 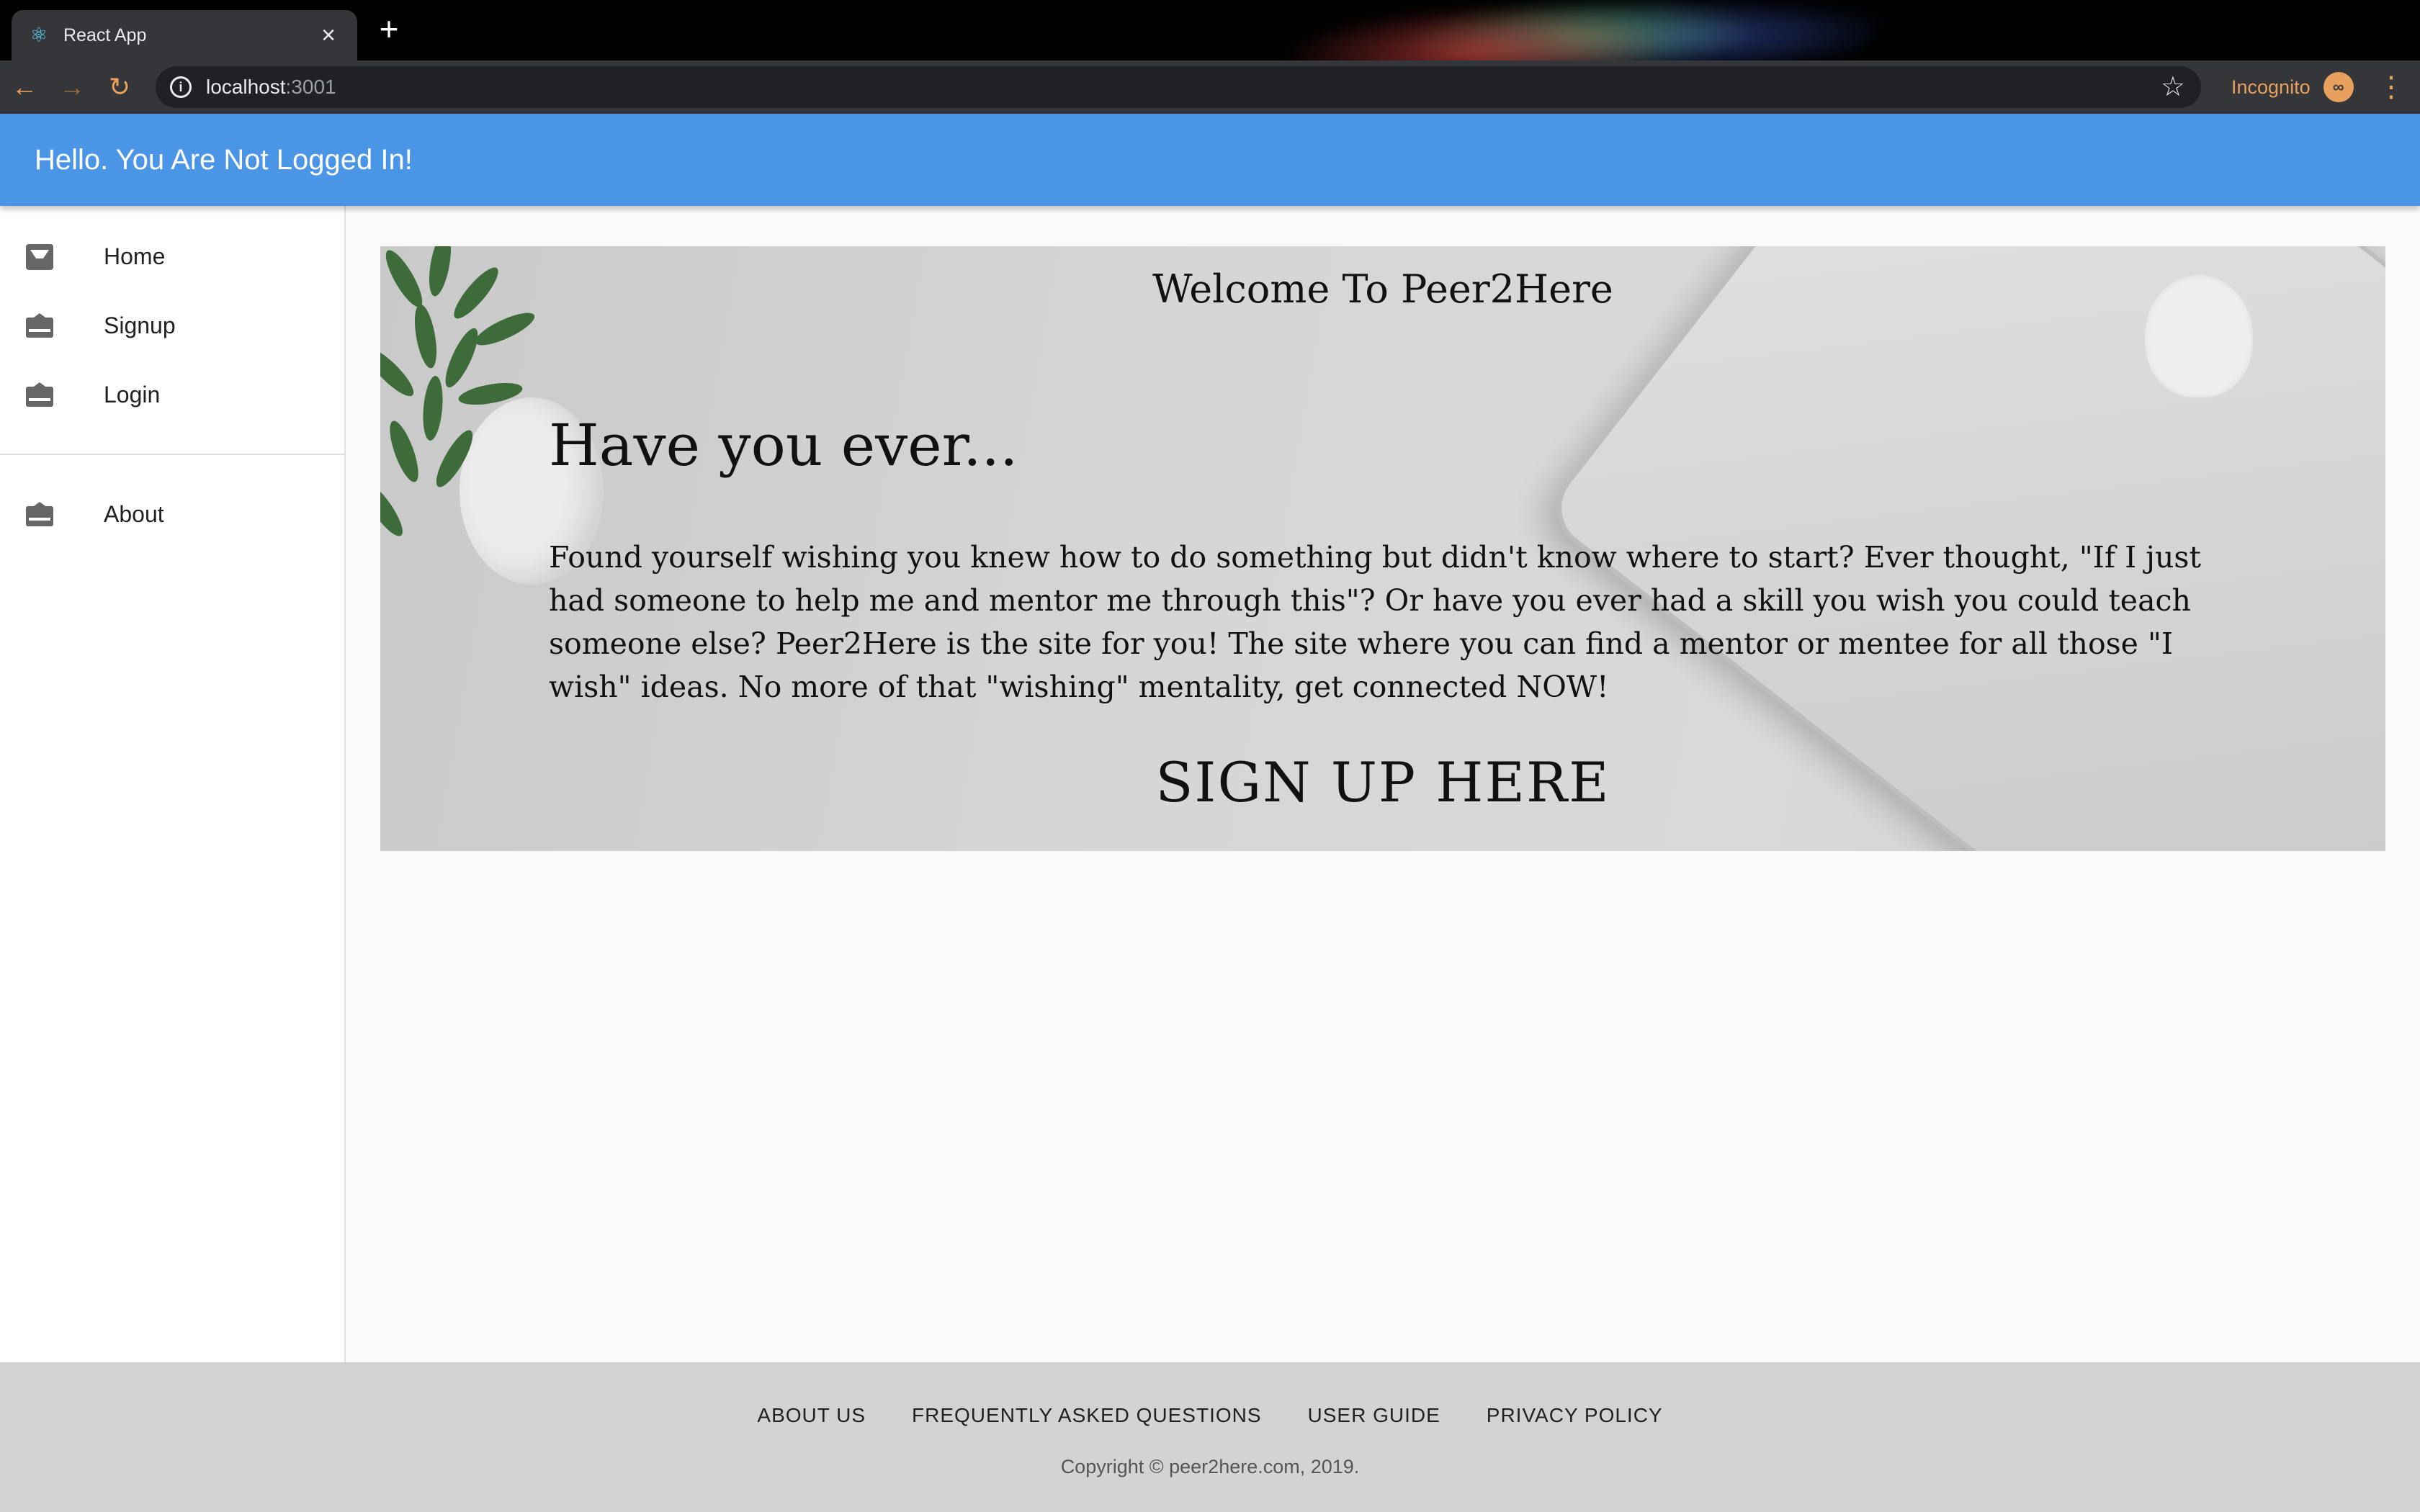 I want to click on incognito-label: Incognito, so click(x=2271, y=87).